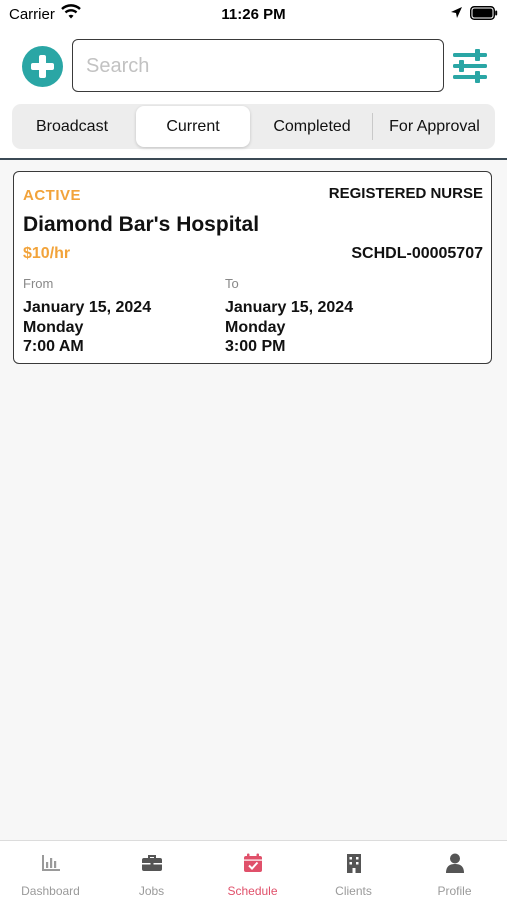  I want to click on search-input, so click(256, 66).